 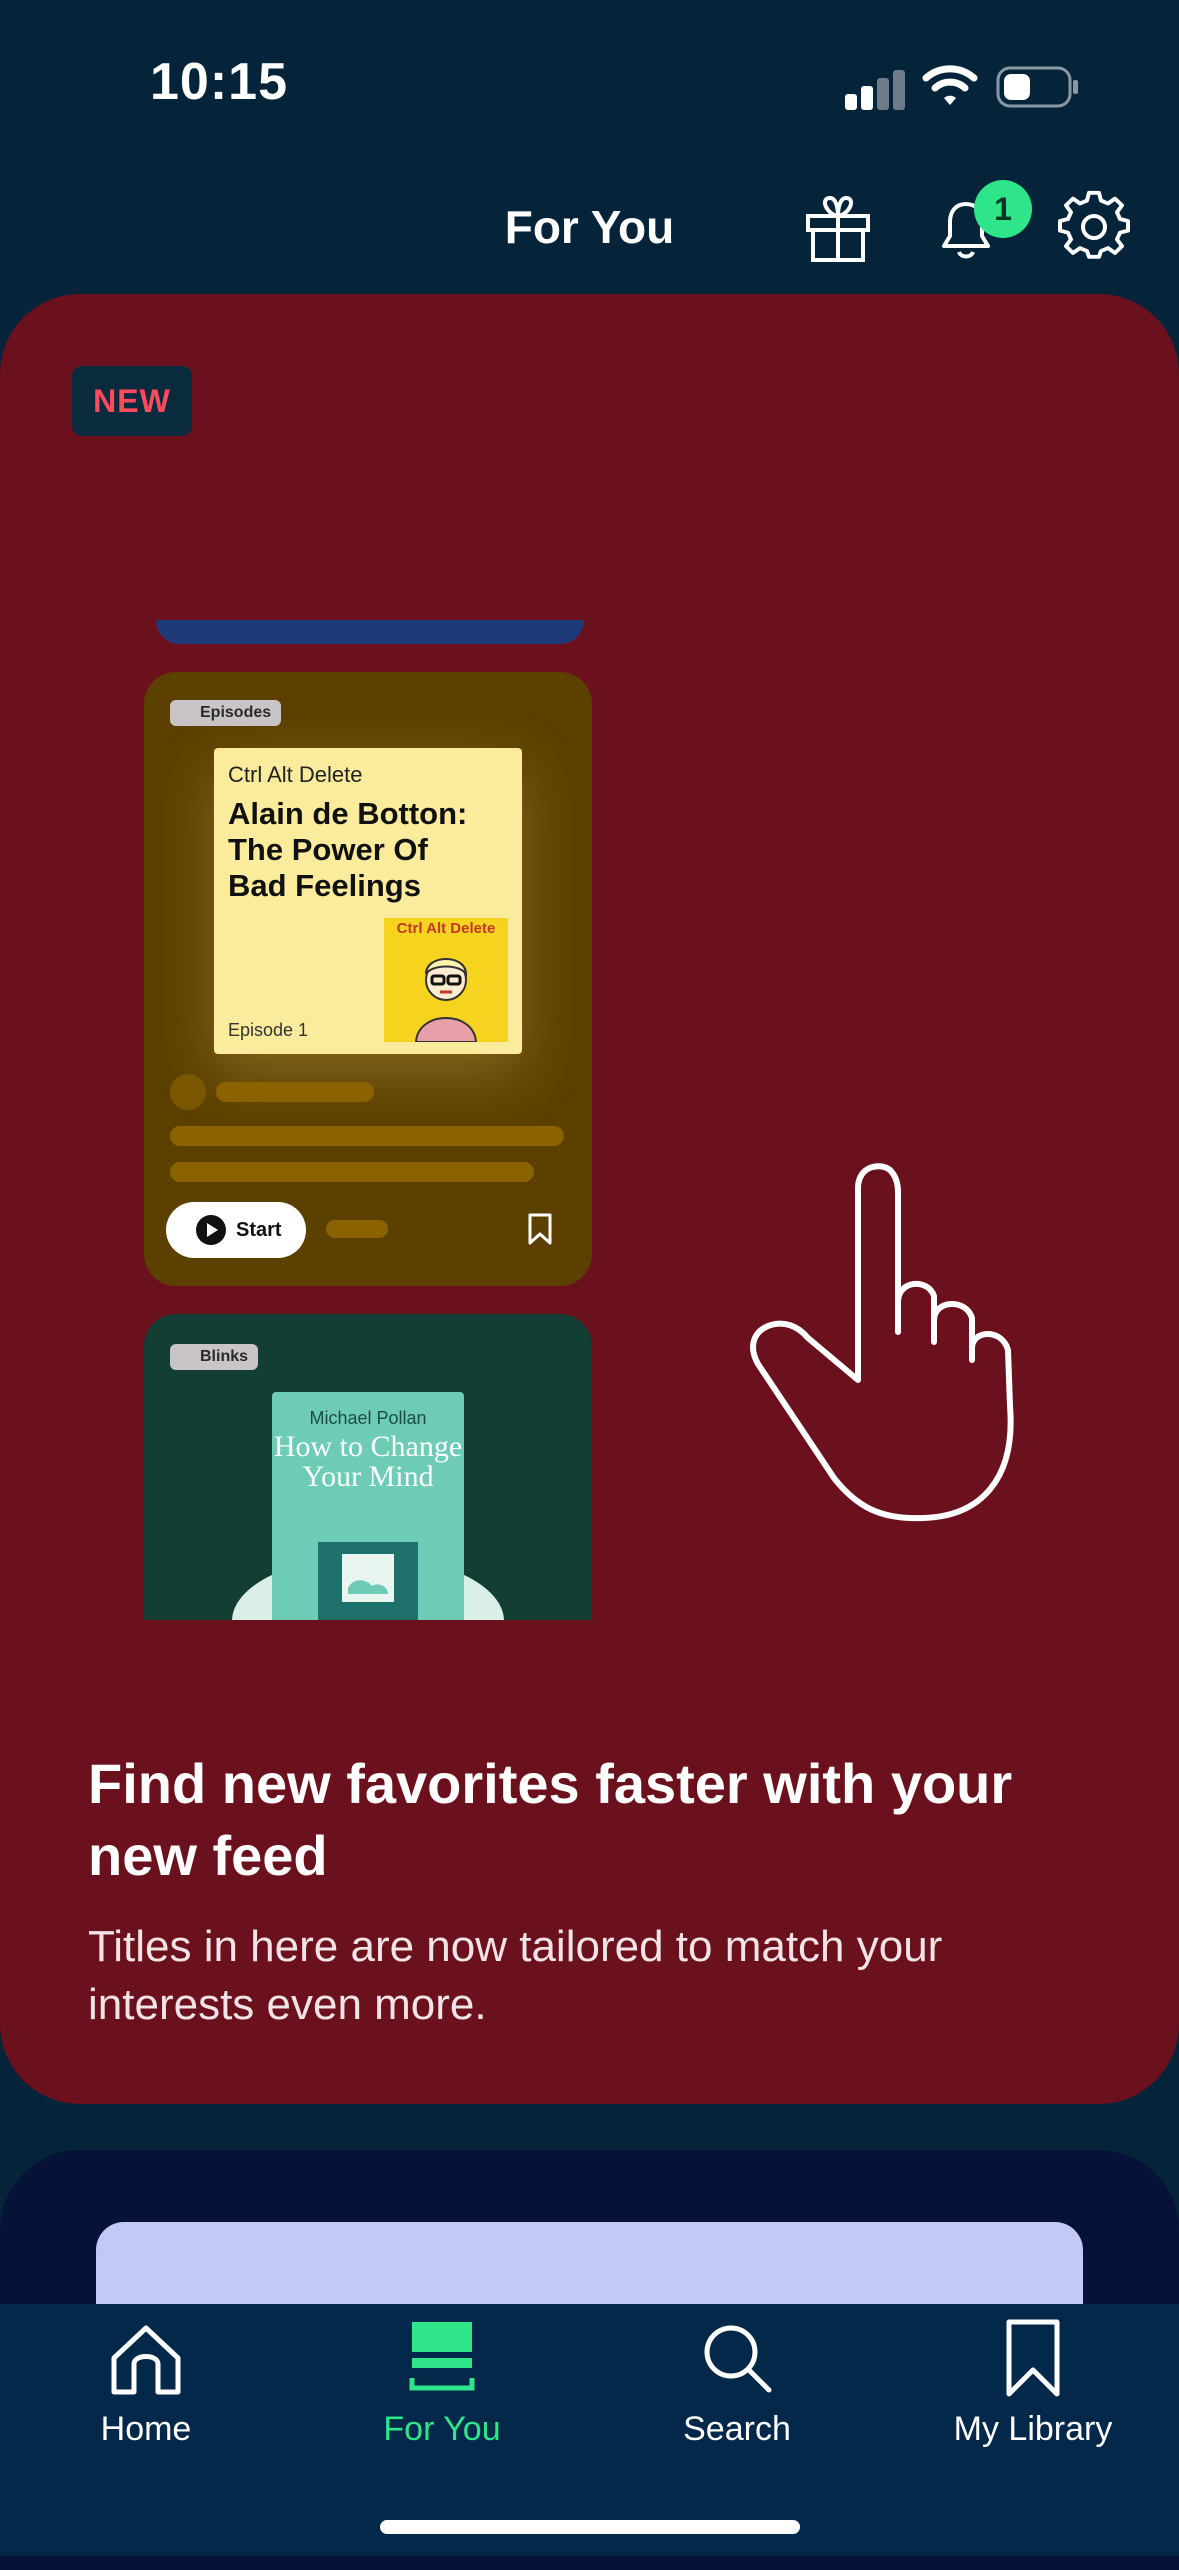 What do you see at coordinates (1037, 87) in the screenshot?
I see `battery-icon` at bounding box center [1037, 87].